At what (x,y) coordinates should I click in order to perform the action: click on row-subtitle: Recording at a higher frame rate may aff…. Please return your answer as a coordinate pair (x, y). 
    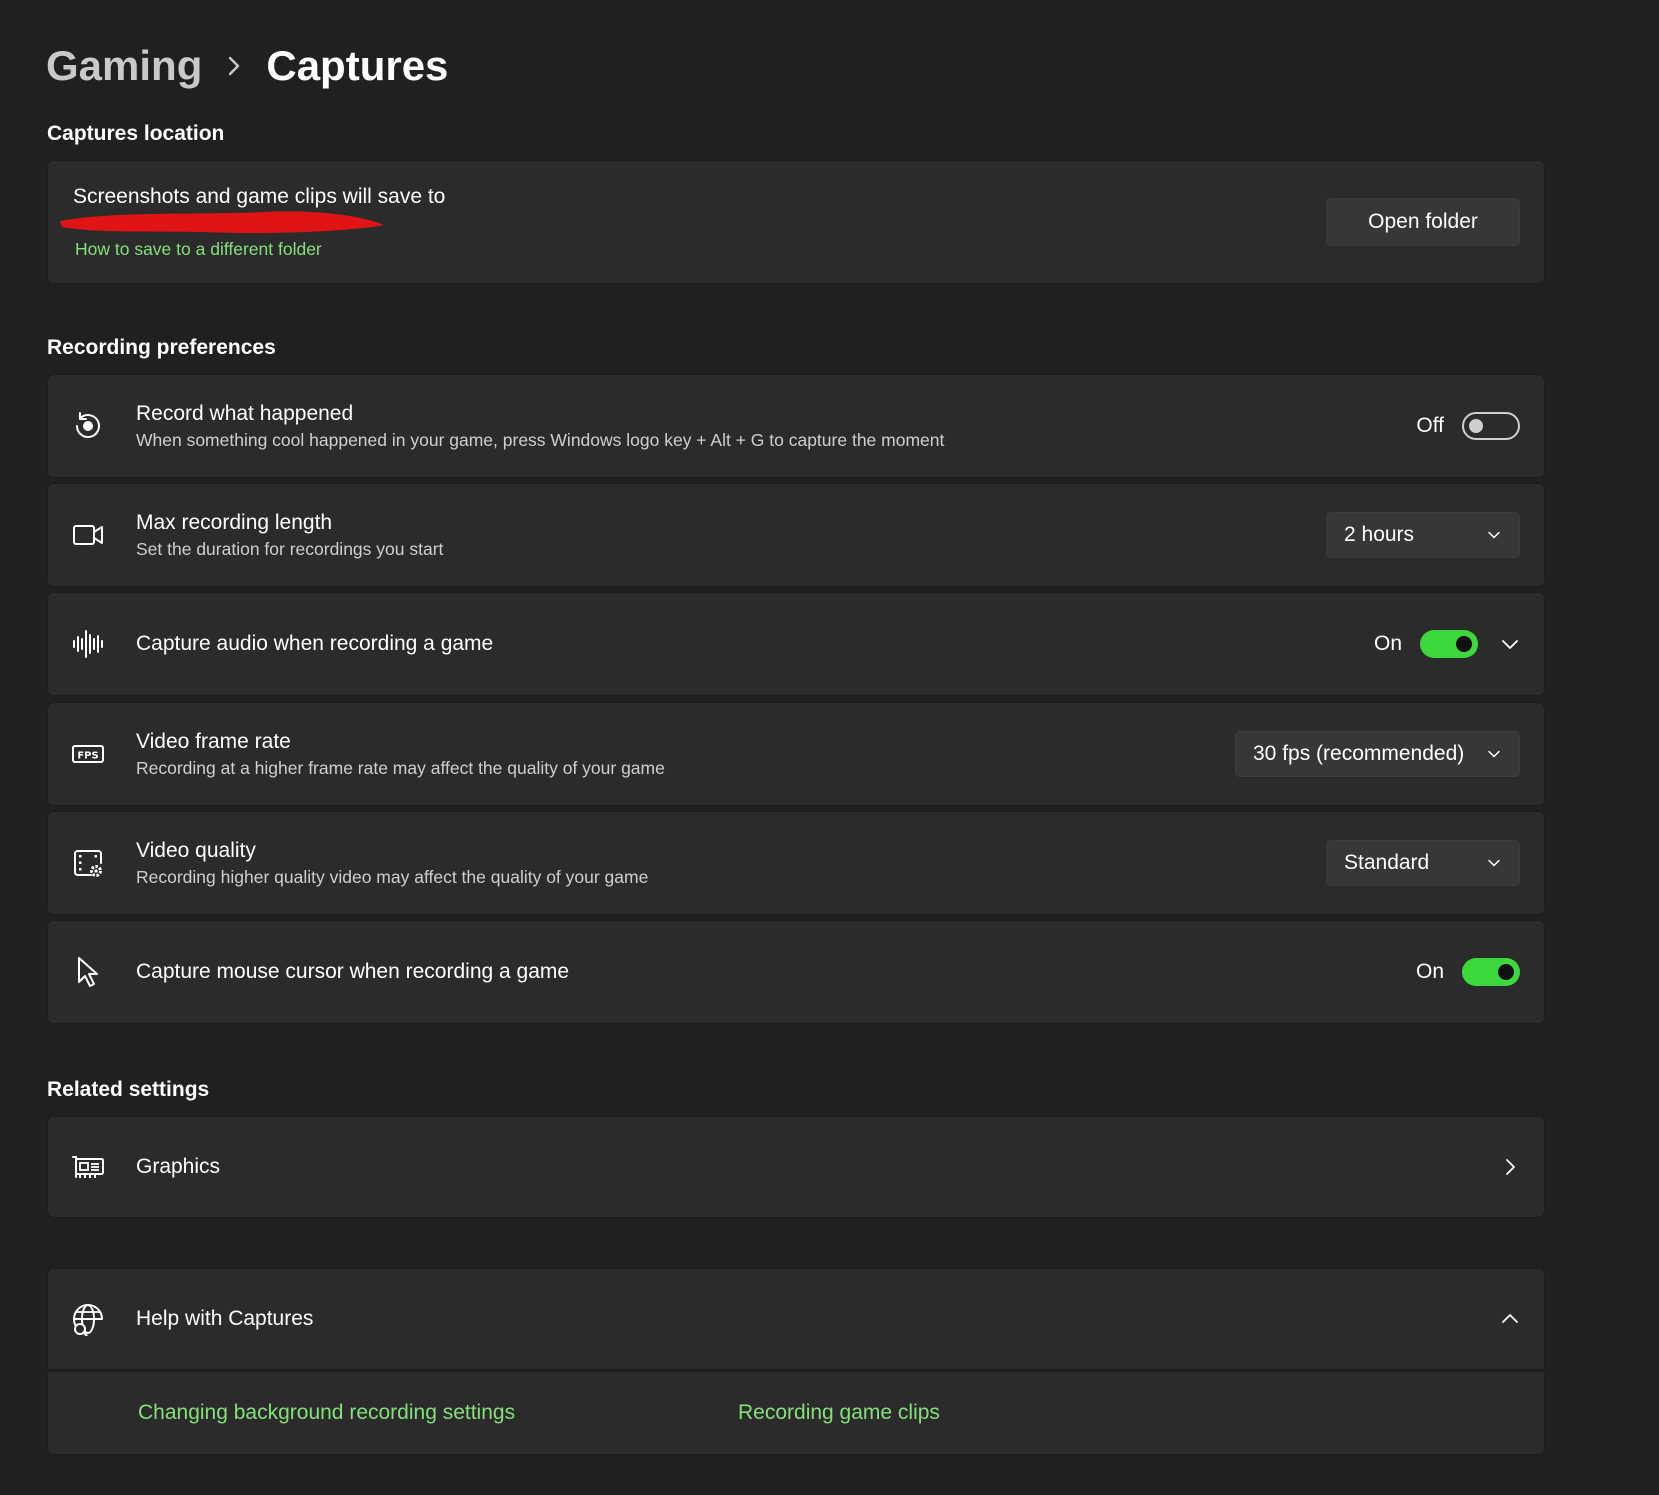
    Looking at the image, I should click on (400, 768).